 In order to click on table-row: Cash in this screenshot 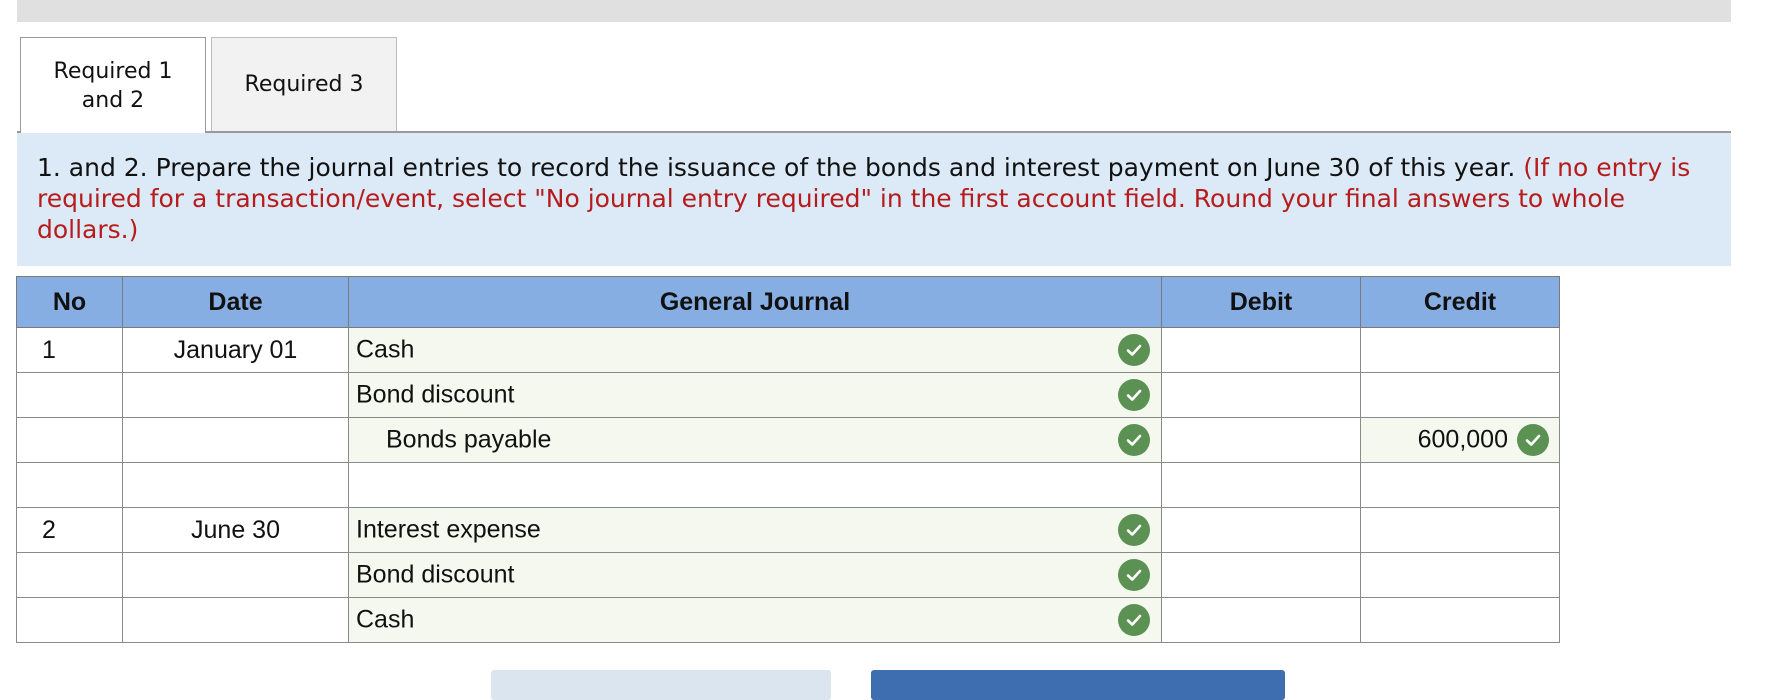, I will do `click(788, 620)`.